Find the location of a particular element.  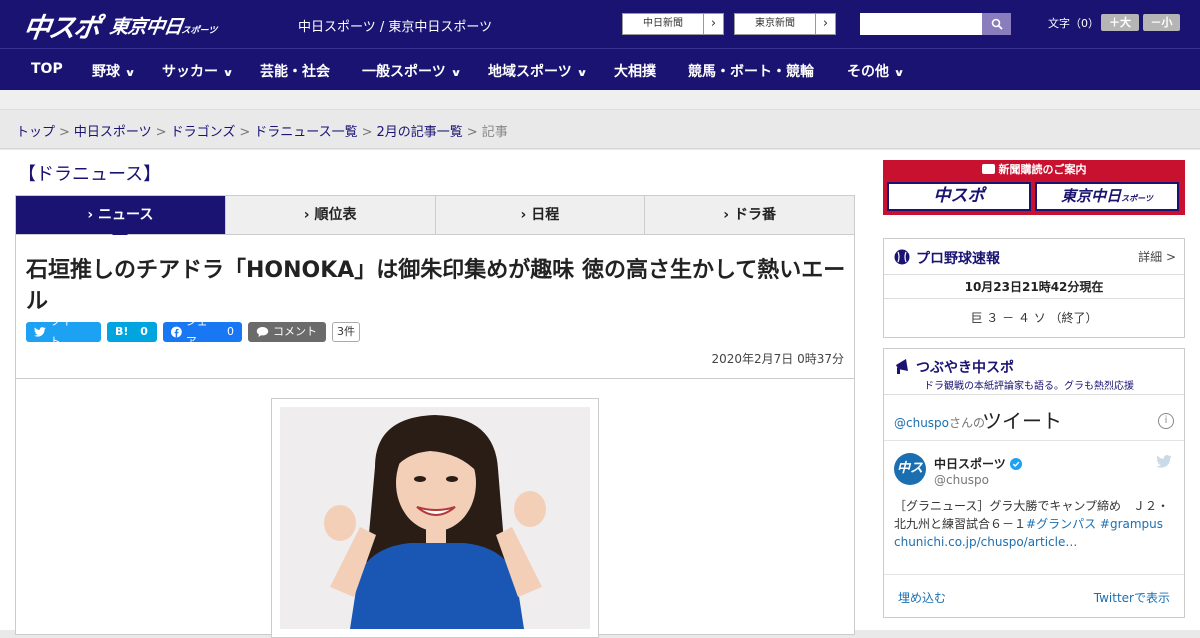

nav-item-racing: 競馬・ボート・競輪 is located at coordinates (751, 71).